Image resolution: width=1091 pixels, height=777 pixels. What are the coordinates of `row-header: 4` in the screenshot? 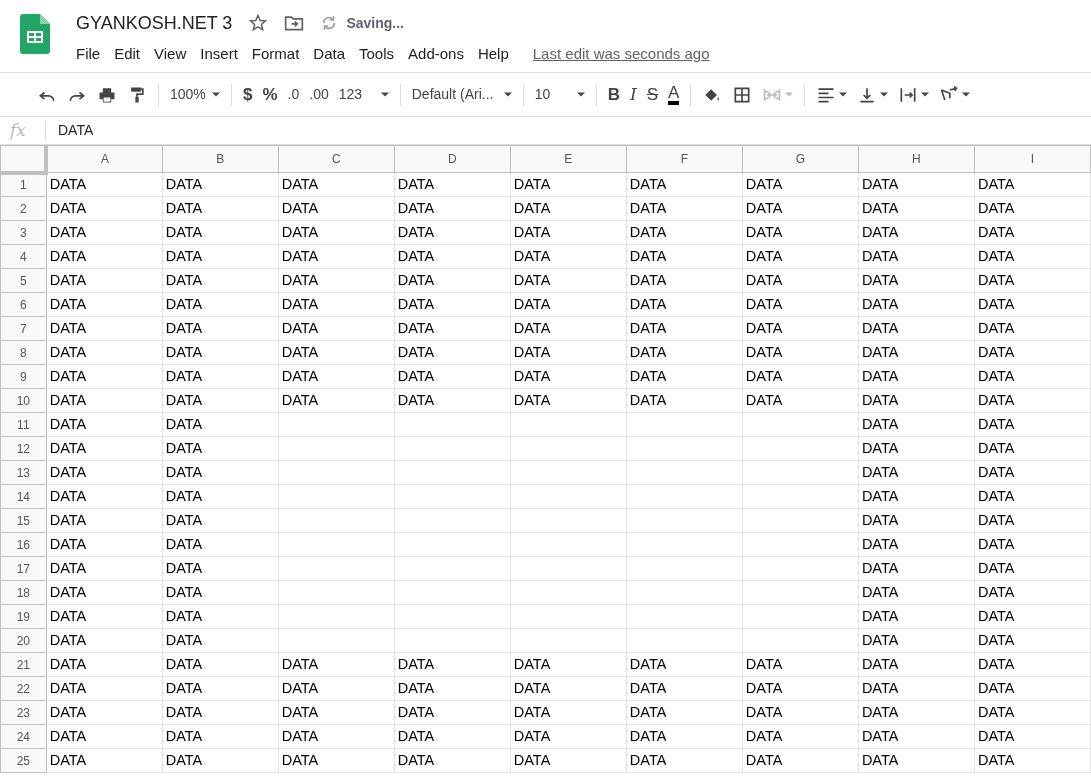 It's located at (23, 256).